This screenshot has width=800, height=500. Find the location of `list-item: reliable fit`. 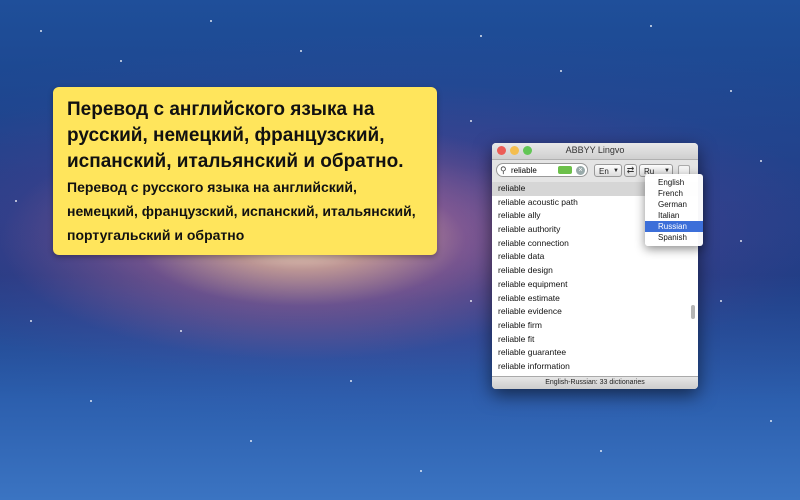

list-item: reliable fit is located at coordinates (595, 340).